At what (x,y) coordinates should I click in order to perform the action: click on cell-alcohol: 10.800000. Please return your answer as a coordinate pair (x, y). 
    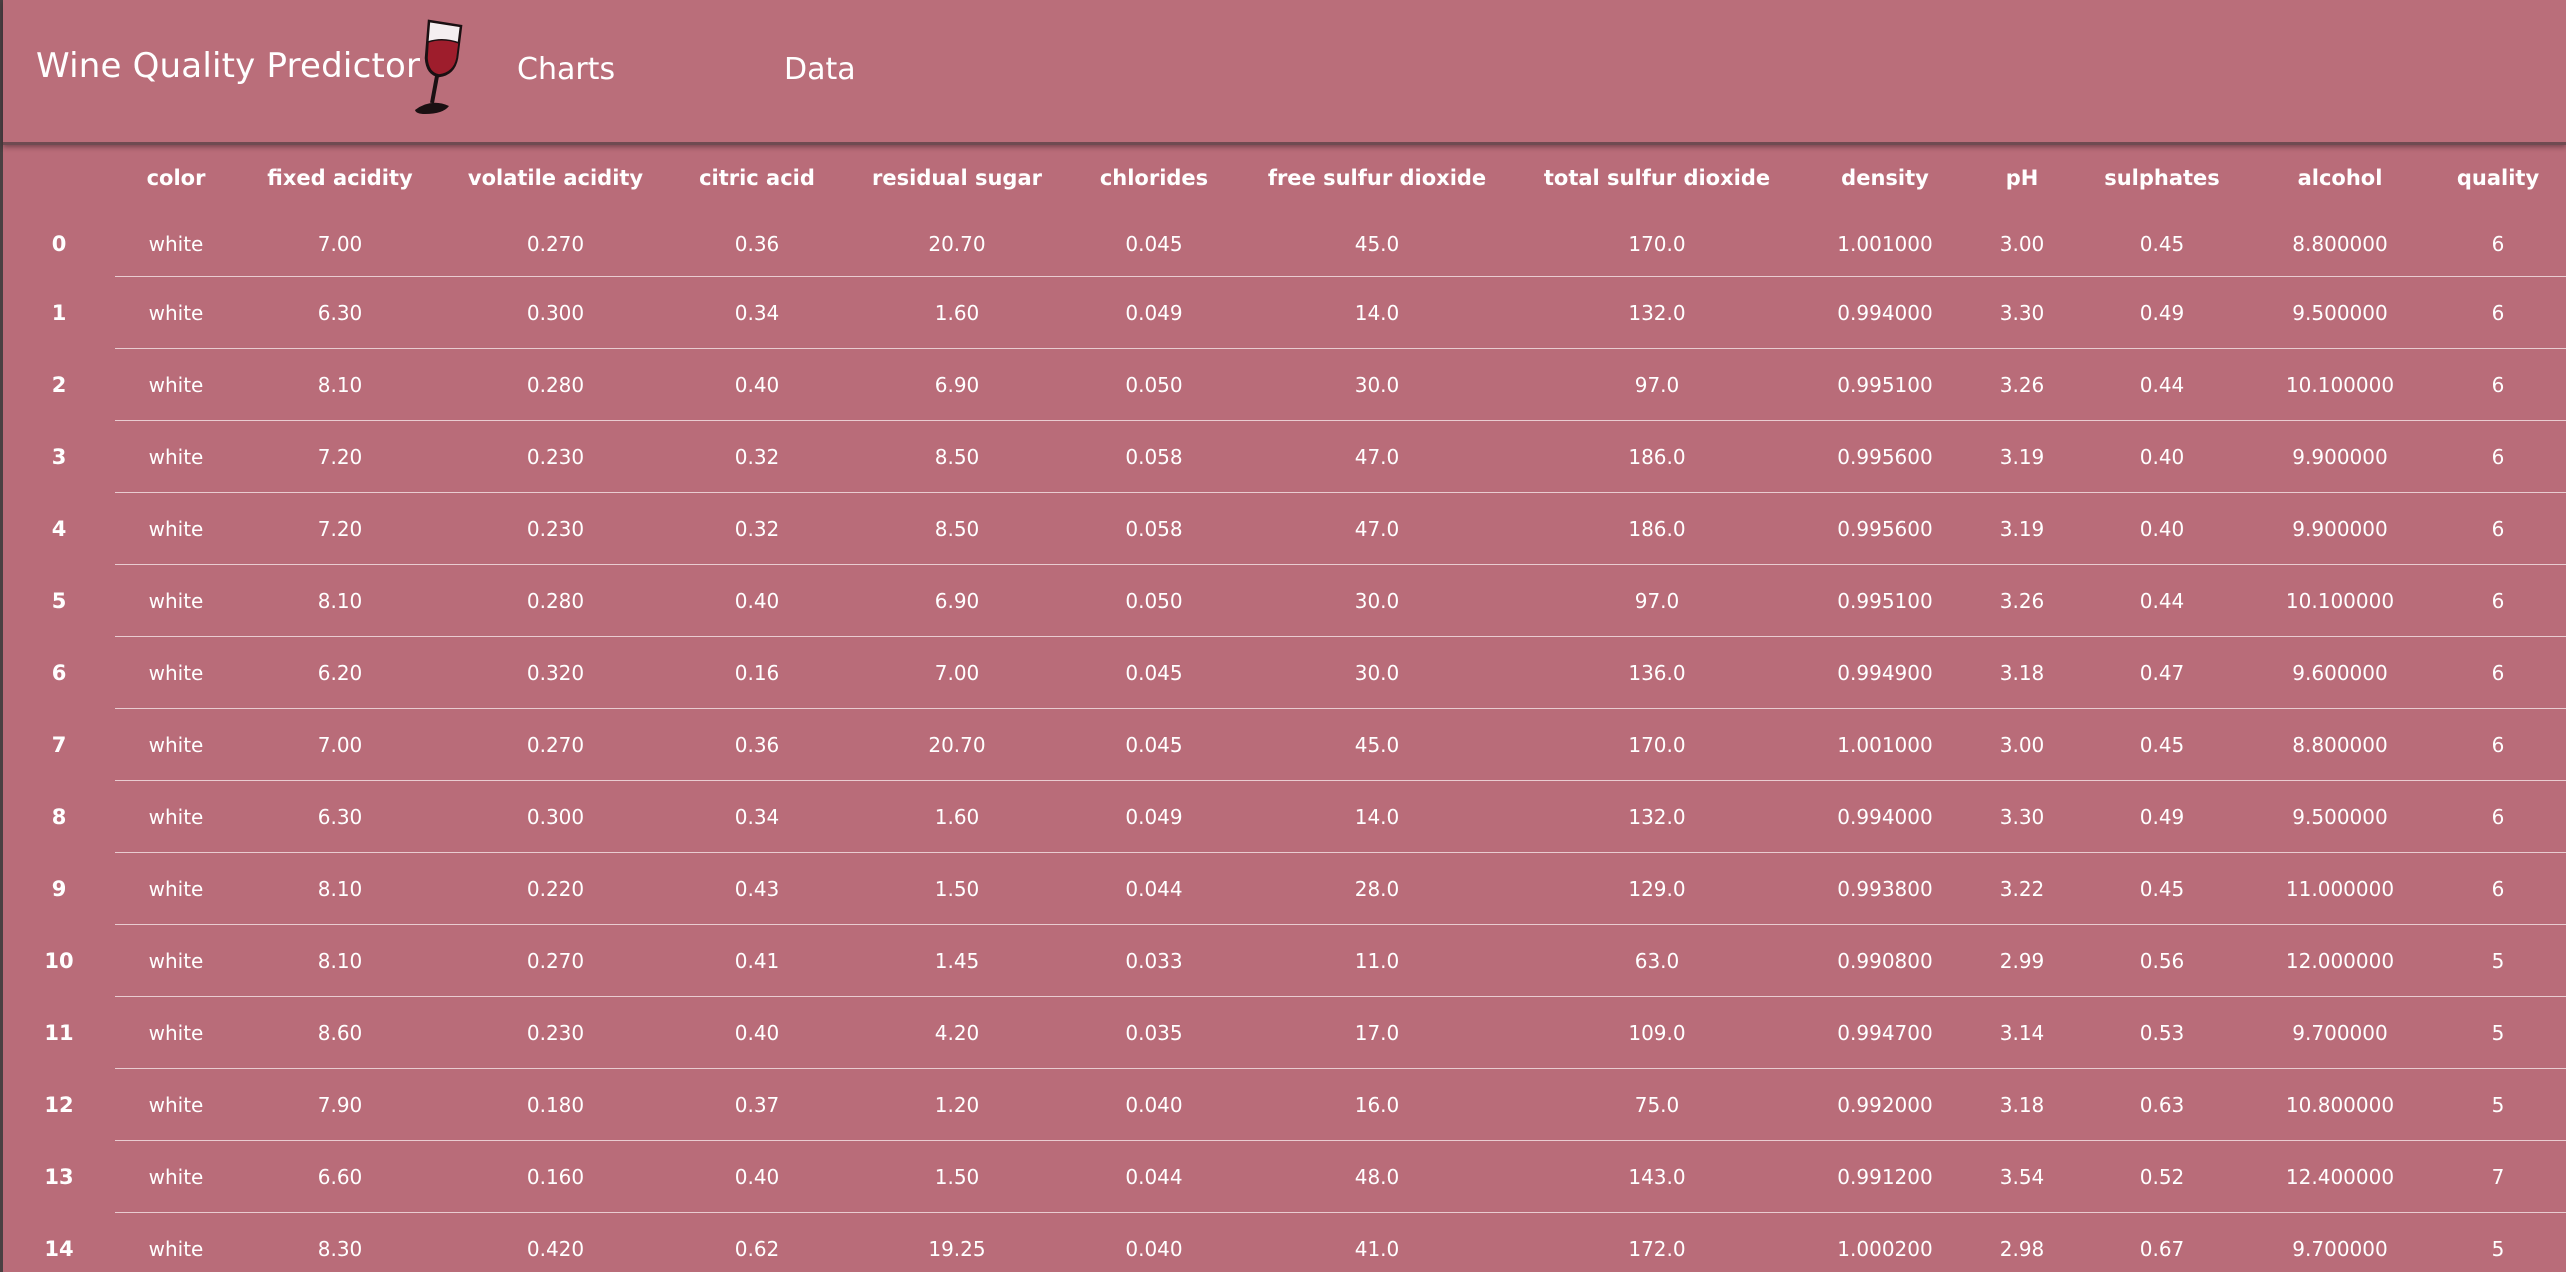
    Looking at the image, I should click on (2340, 1104).